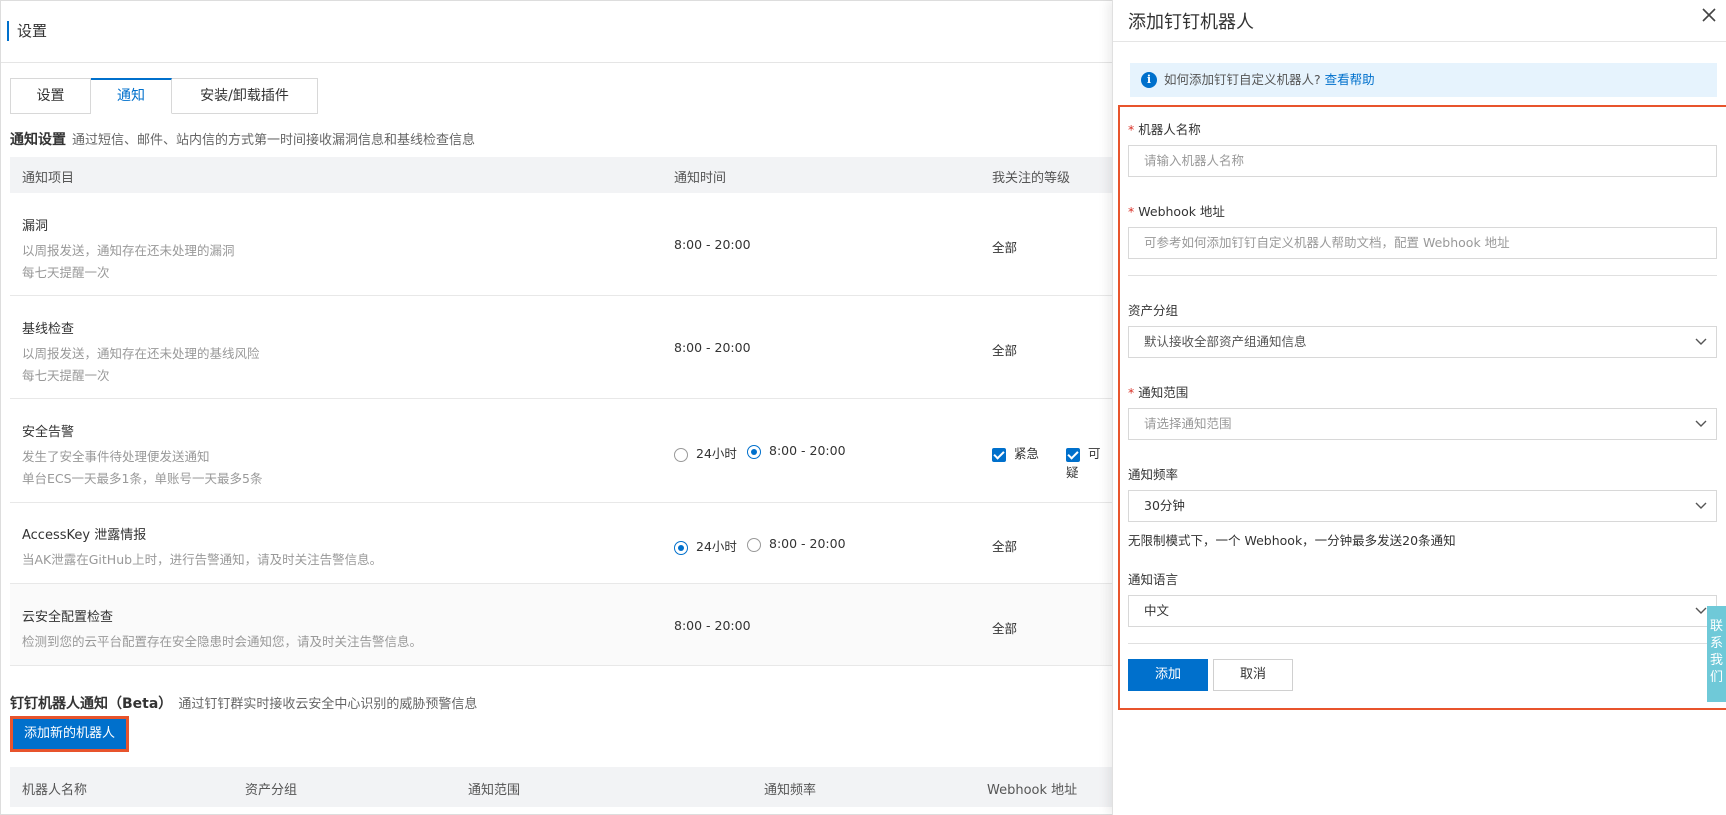 This screenshot has width=1726, height=815. Describe the element at coordinates (1422, 161) in the screenshot. I see `robot-name-input: 请输入机器人名称` at that location.